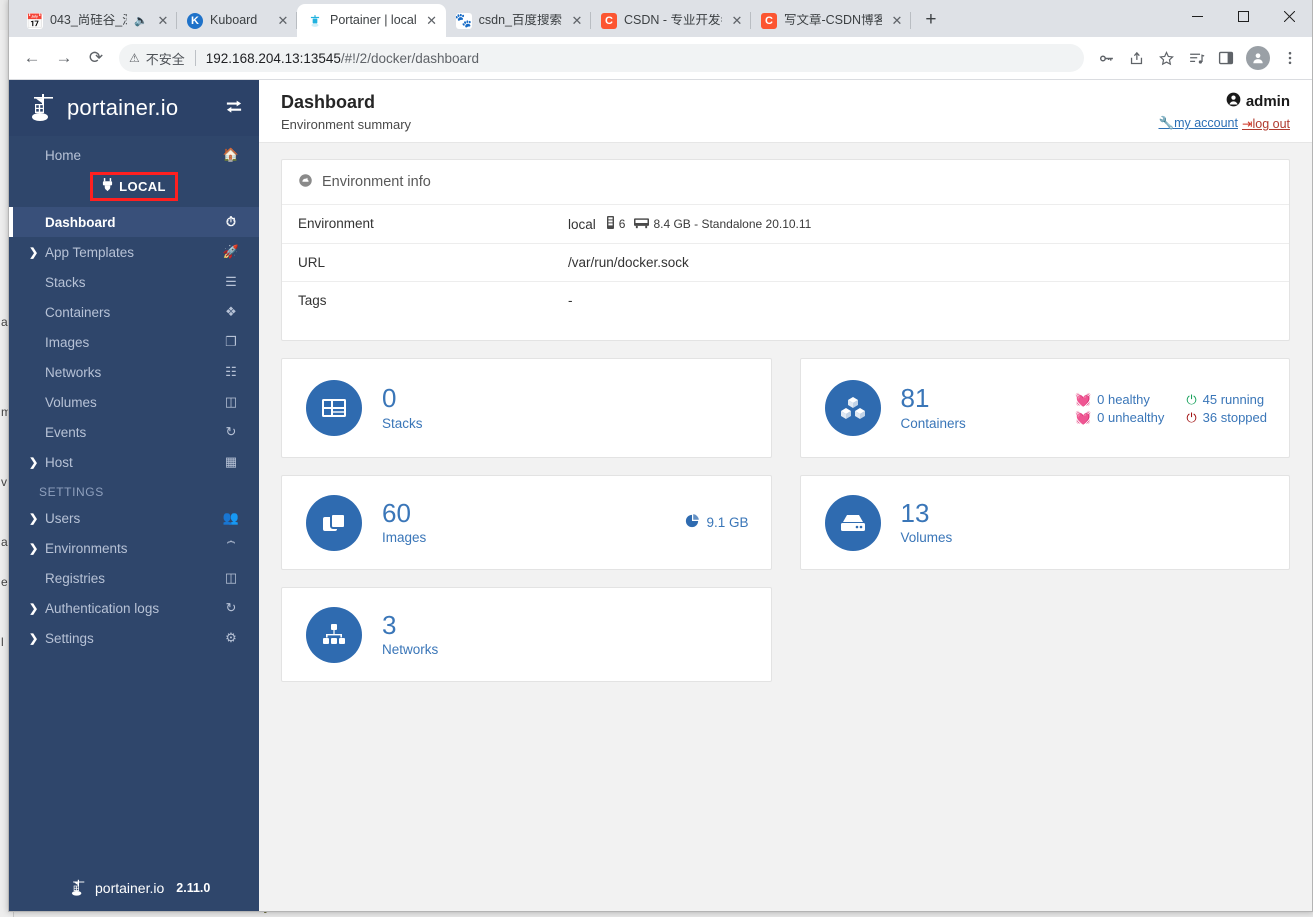 The image size is (1313, 917). Describe the element at coordinates (671, 20) in the screenshot. I see `browser-tab-4: C CSDN - 专业开发者 ✕` at that location.